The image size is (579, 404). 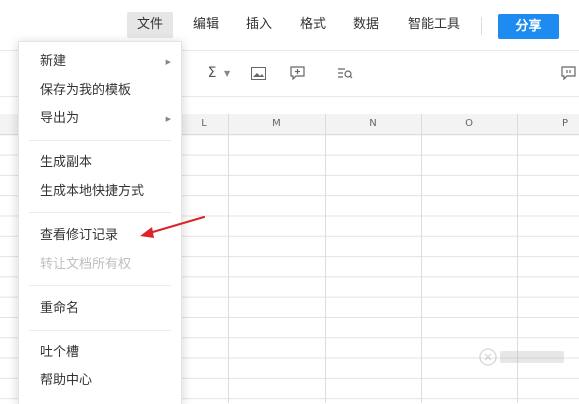 I want to click on menu-data: 数据, so click(x=366, y=25).